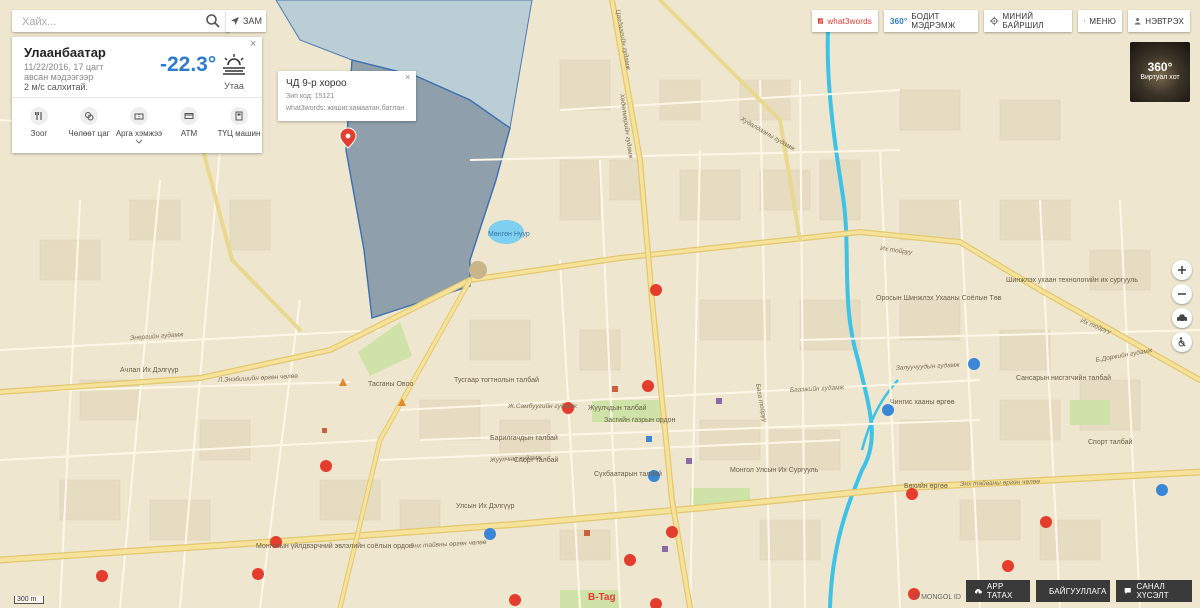 The height and width of the screenshot is (608, 1200). What do you see at coordinates (939, 298) in the screenshot?
I see `label-academy: Оросын Шинжлэх Ухааны Соёлын Төв` at bounding box center [939, 298].